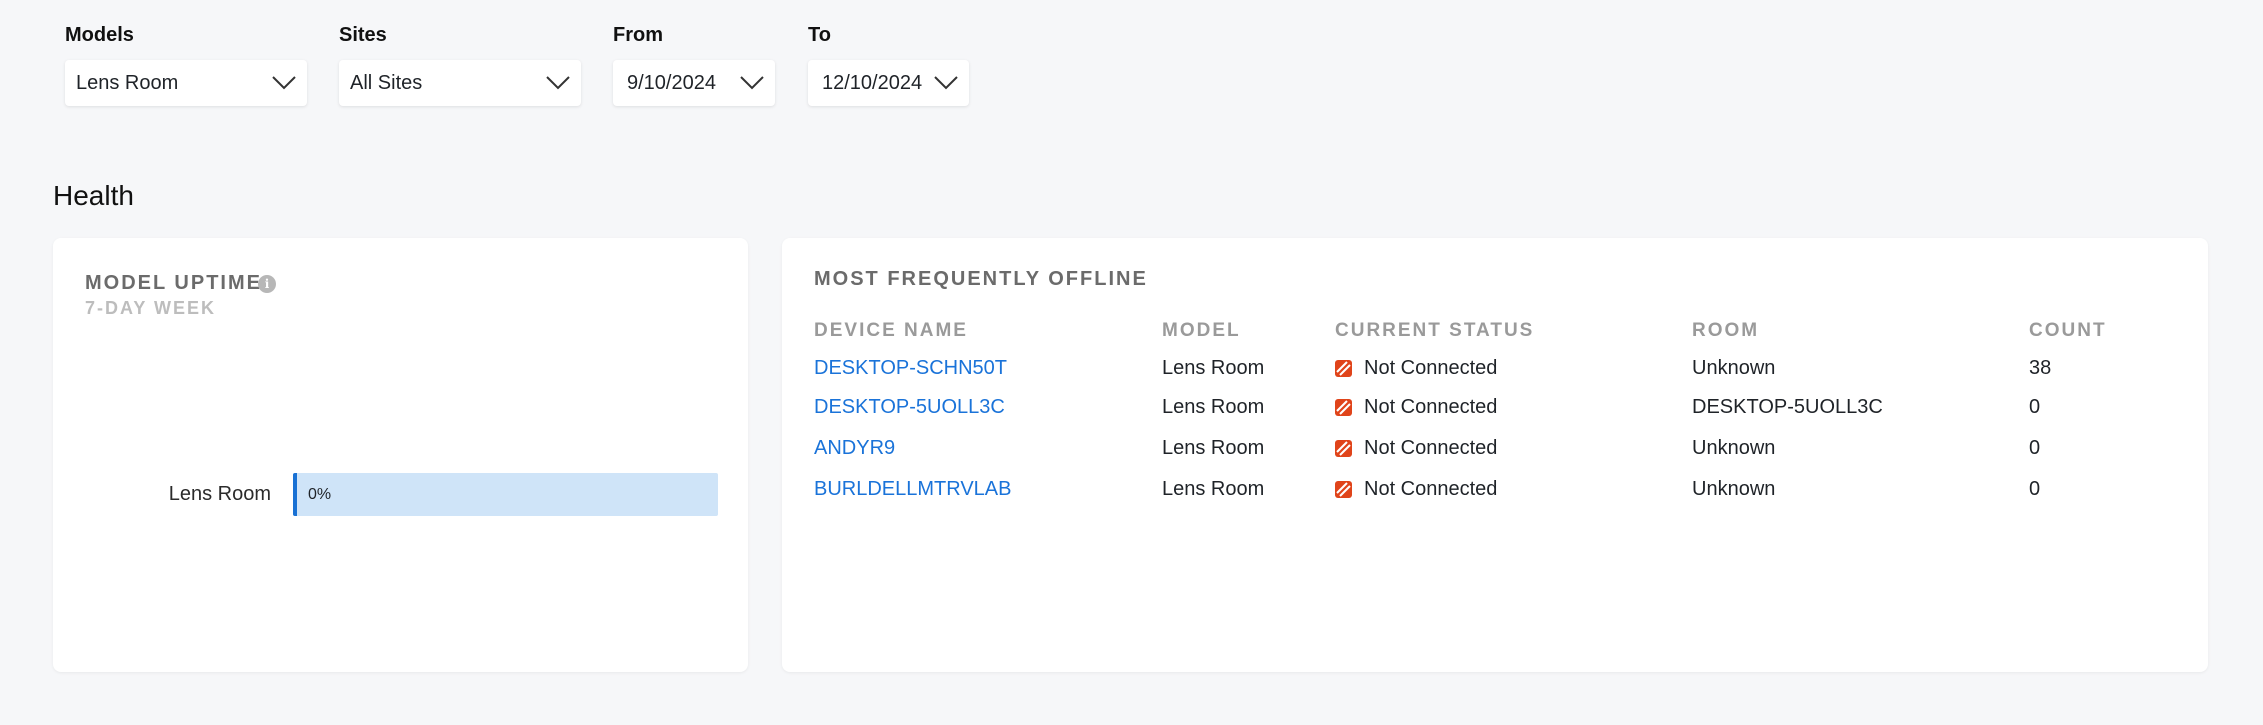 The image size is (2263, 725). I want to click on sites-dropdown: All Sites, so click(460, 83).